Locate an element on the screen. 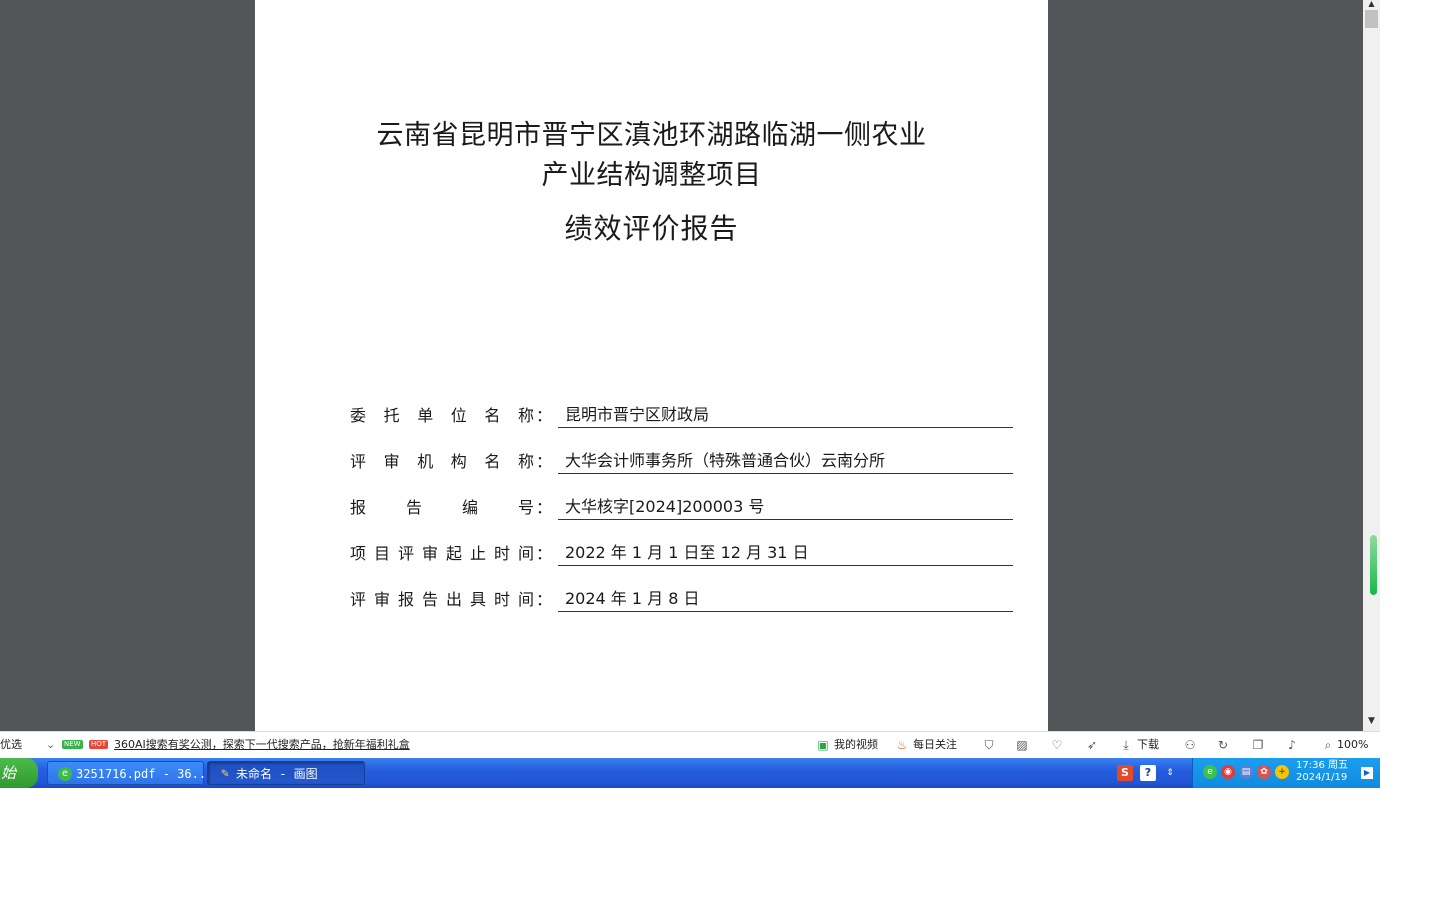 The width and height of the screenshot is (1440, 900). chevron-down-icon: ⌄ is located at coordinates (50, 745).